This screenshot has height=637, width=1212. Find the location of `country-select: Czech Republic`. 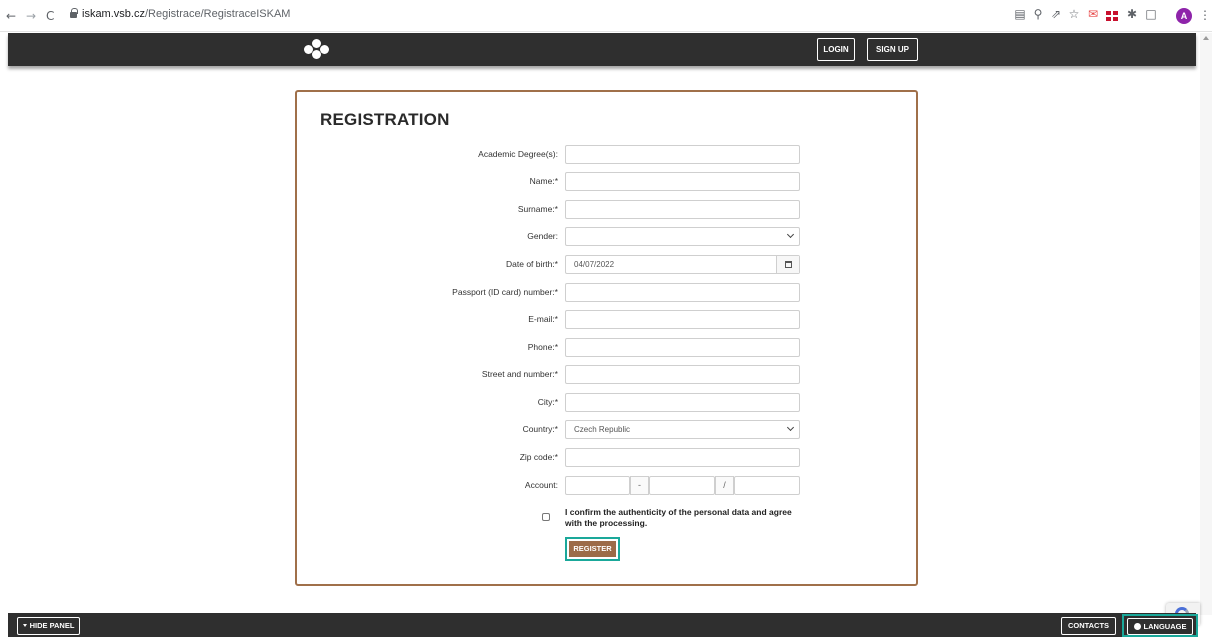

country-select: Czech Republic is located at coordinates (682, 429).